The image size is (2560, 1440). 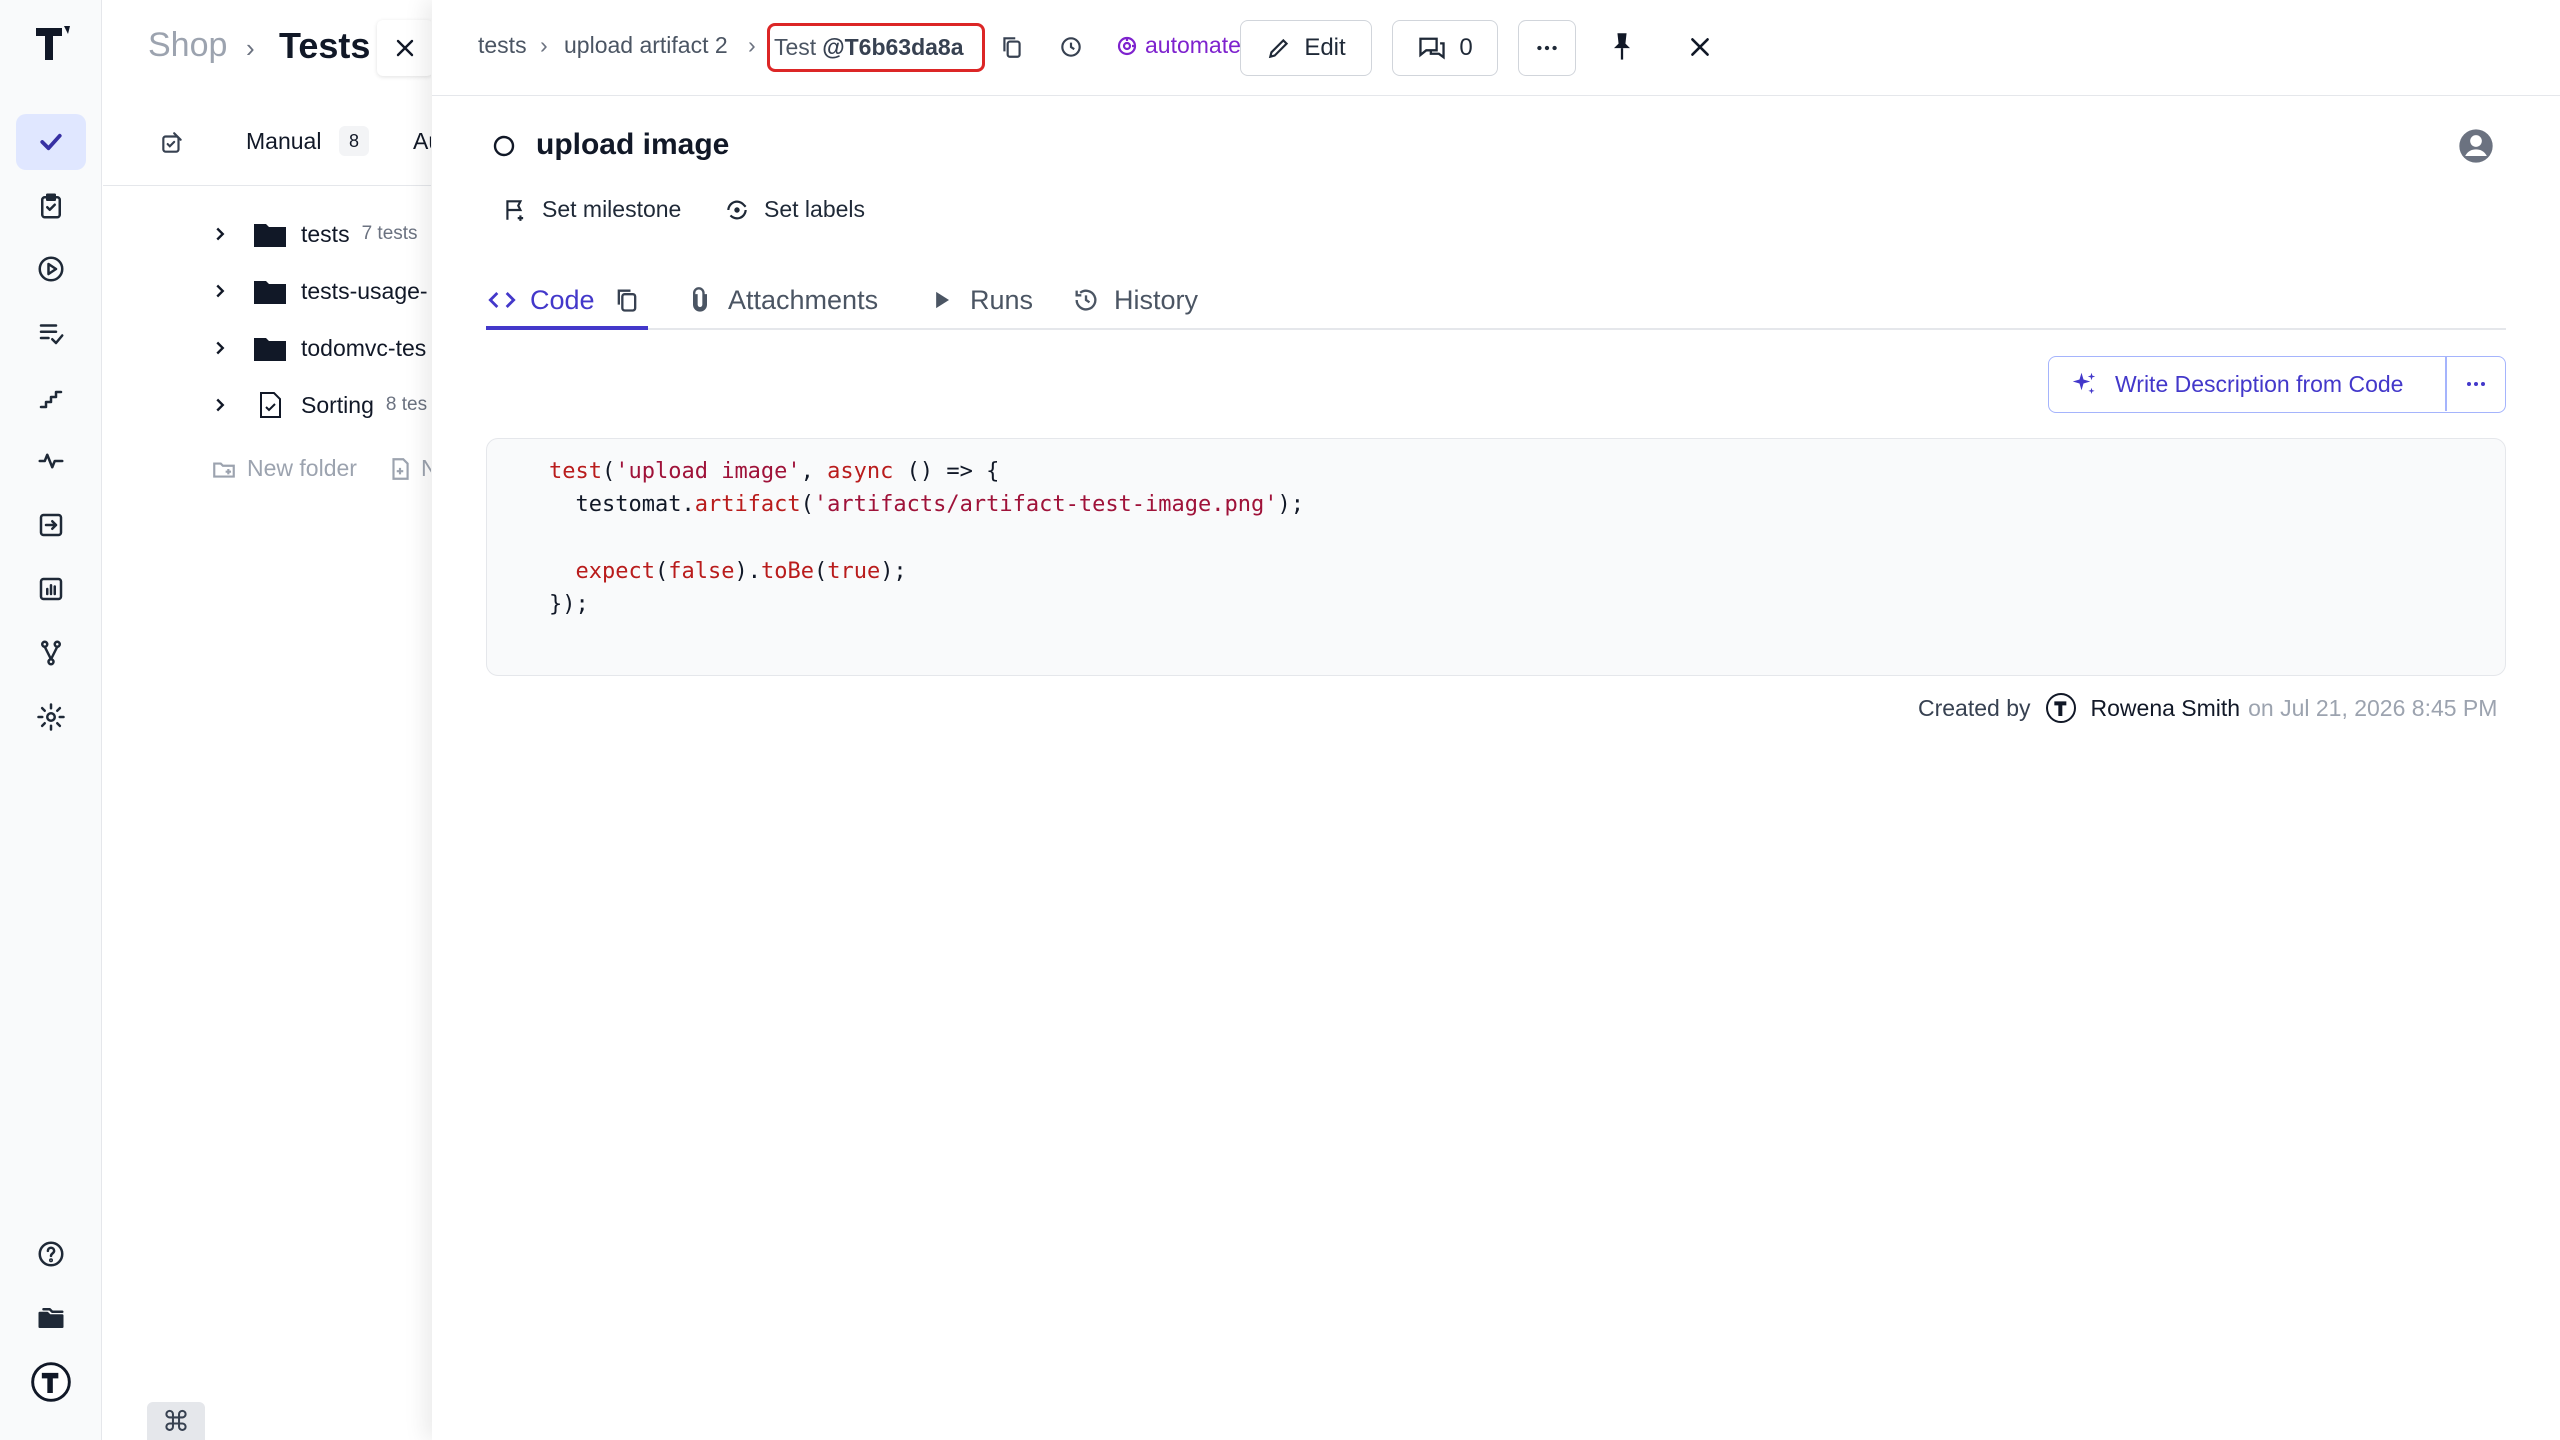 I want to click on play-circle-icon, so click(x=51, y=269).